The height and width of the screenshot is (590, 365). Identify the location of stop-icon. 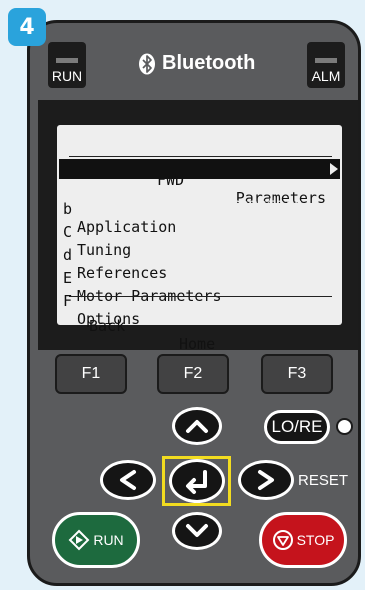
(282, 540).